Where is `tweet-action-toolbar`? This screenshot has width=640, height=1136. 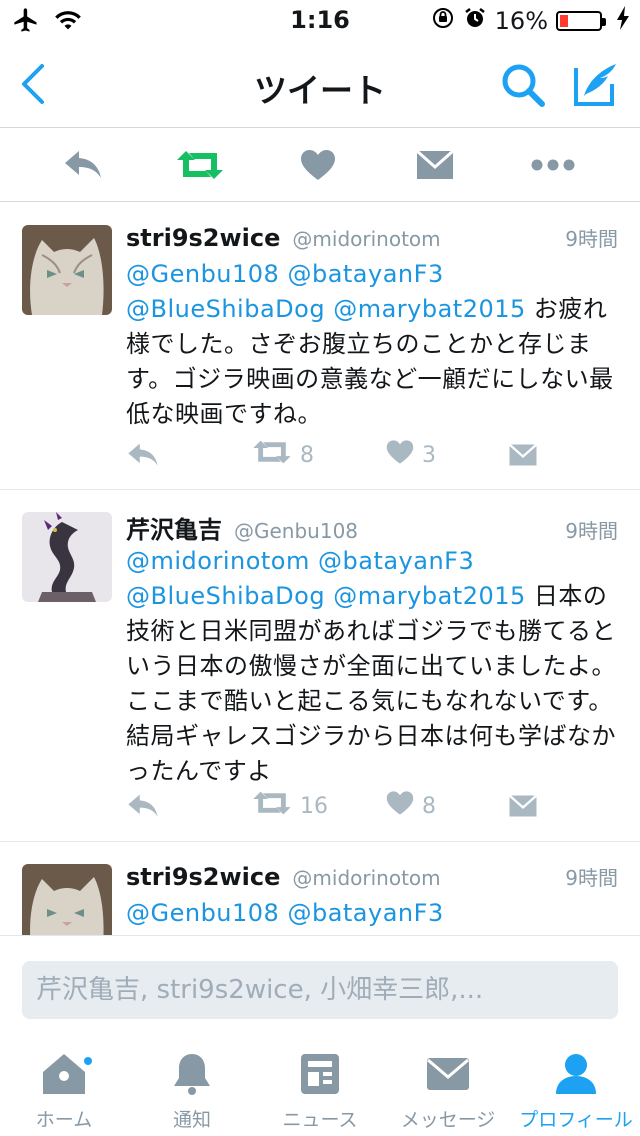
tweet-action-toolbar is located at coordinates (320, 165).